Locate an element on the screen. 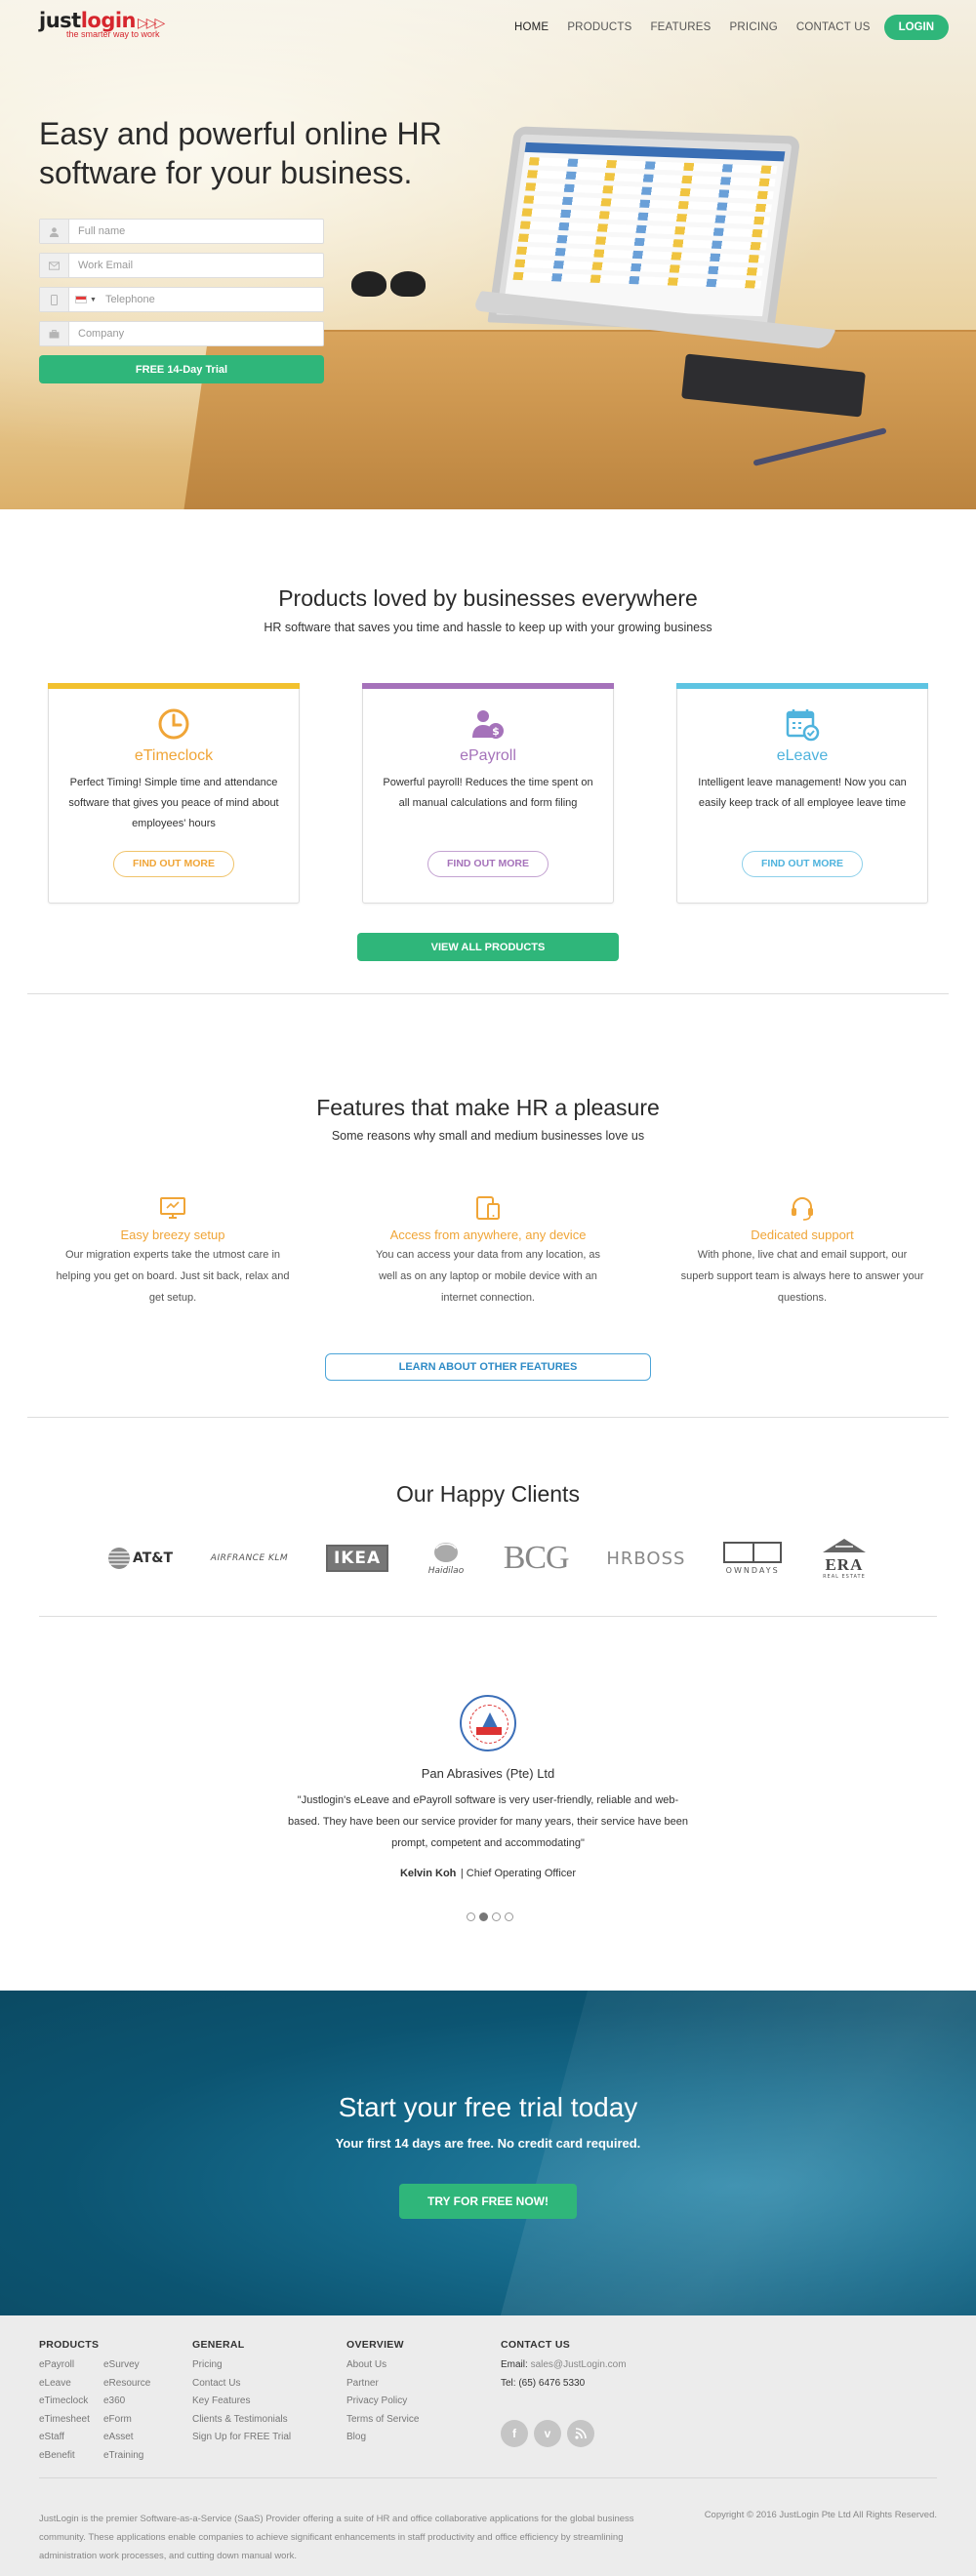 The image size is (976, 2576). footer-link: Key Features is located at coordinates (241, 2402).